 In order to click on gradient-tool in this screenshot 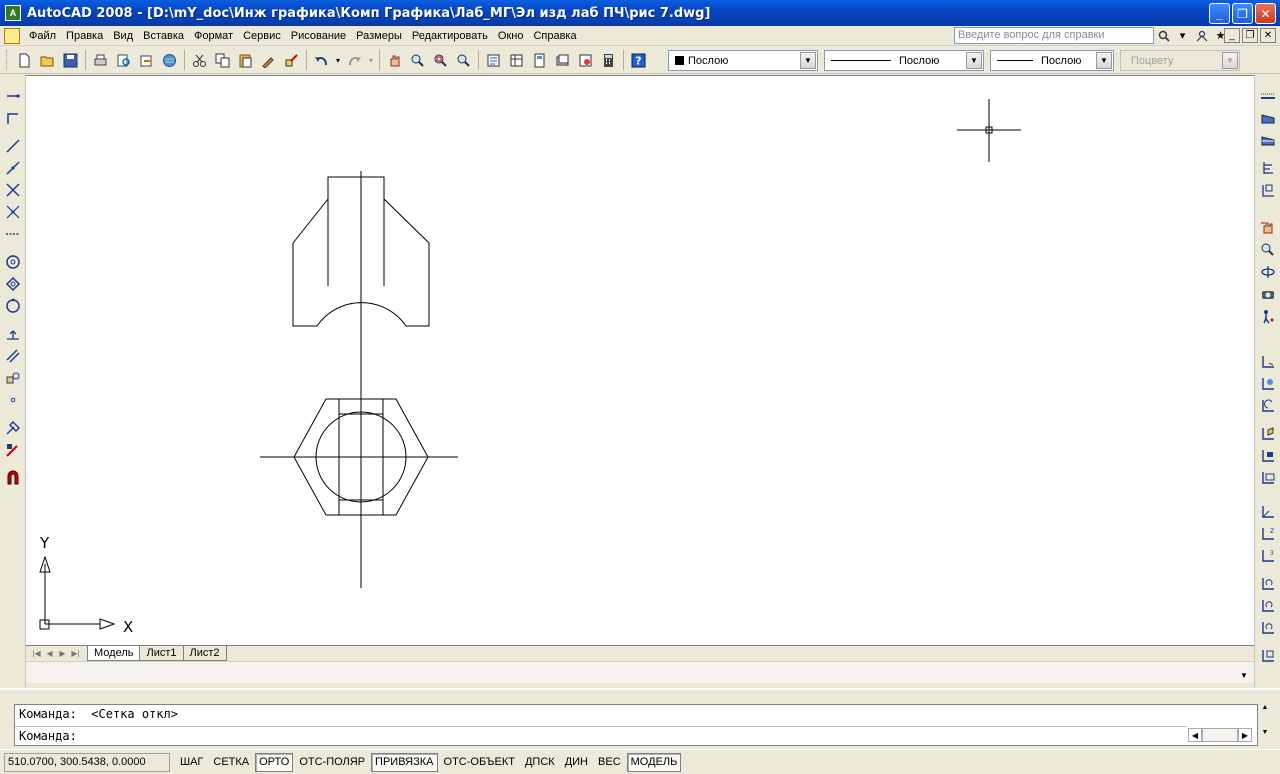, I will do `click(13, 450)`.